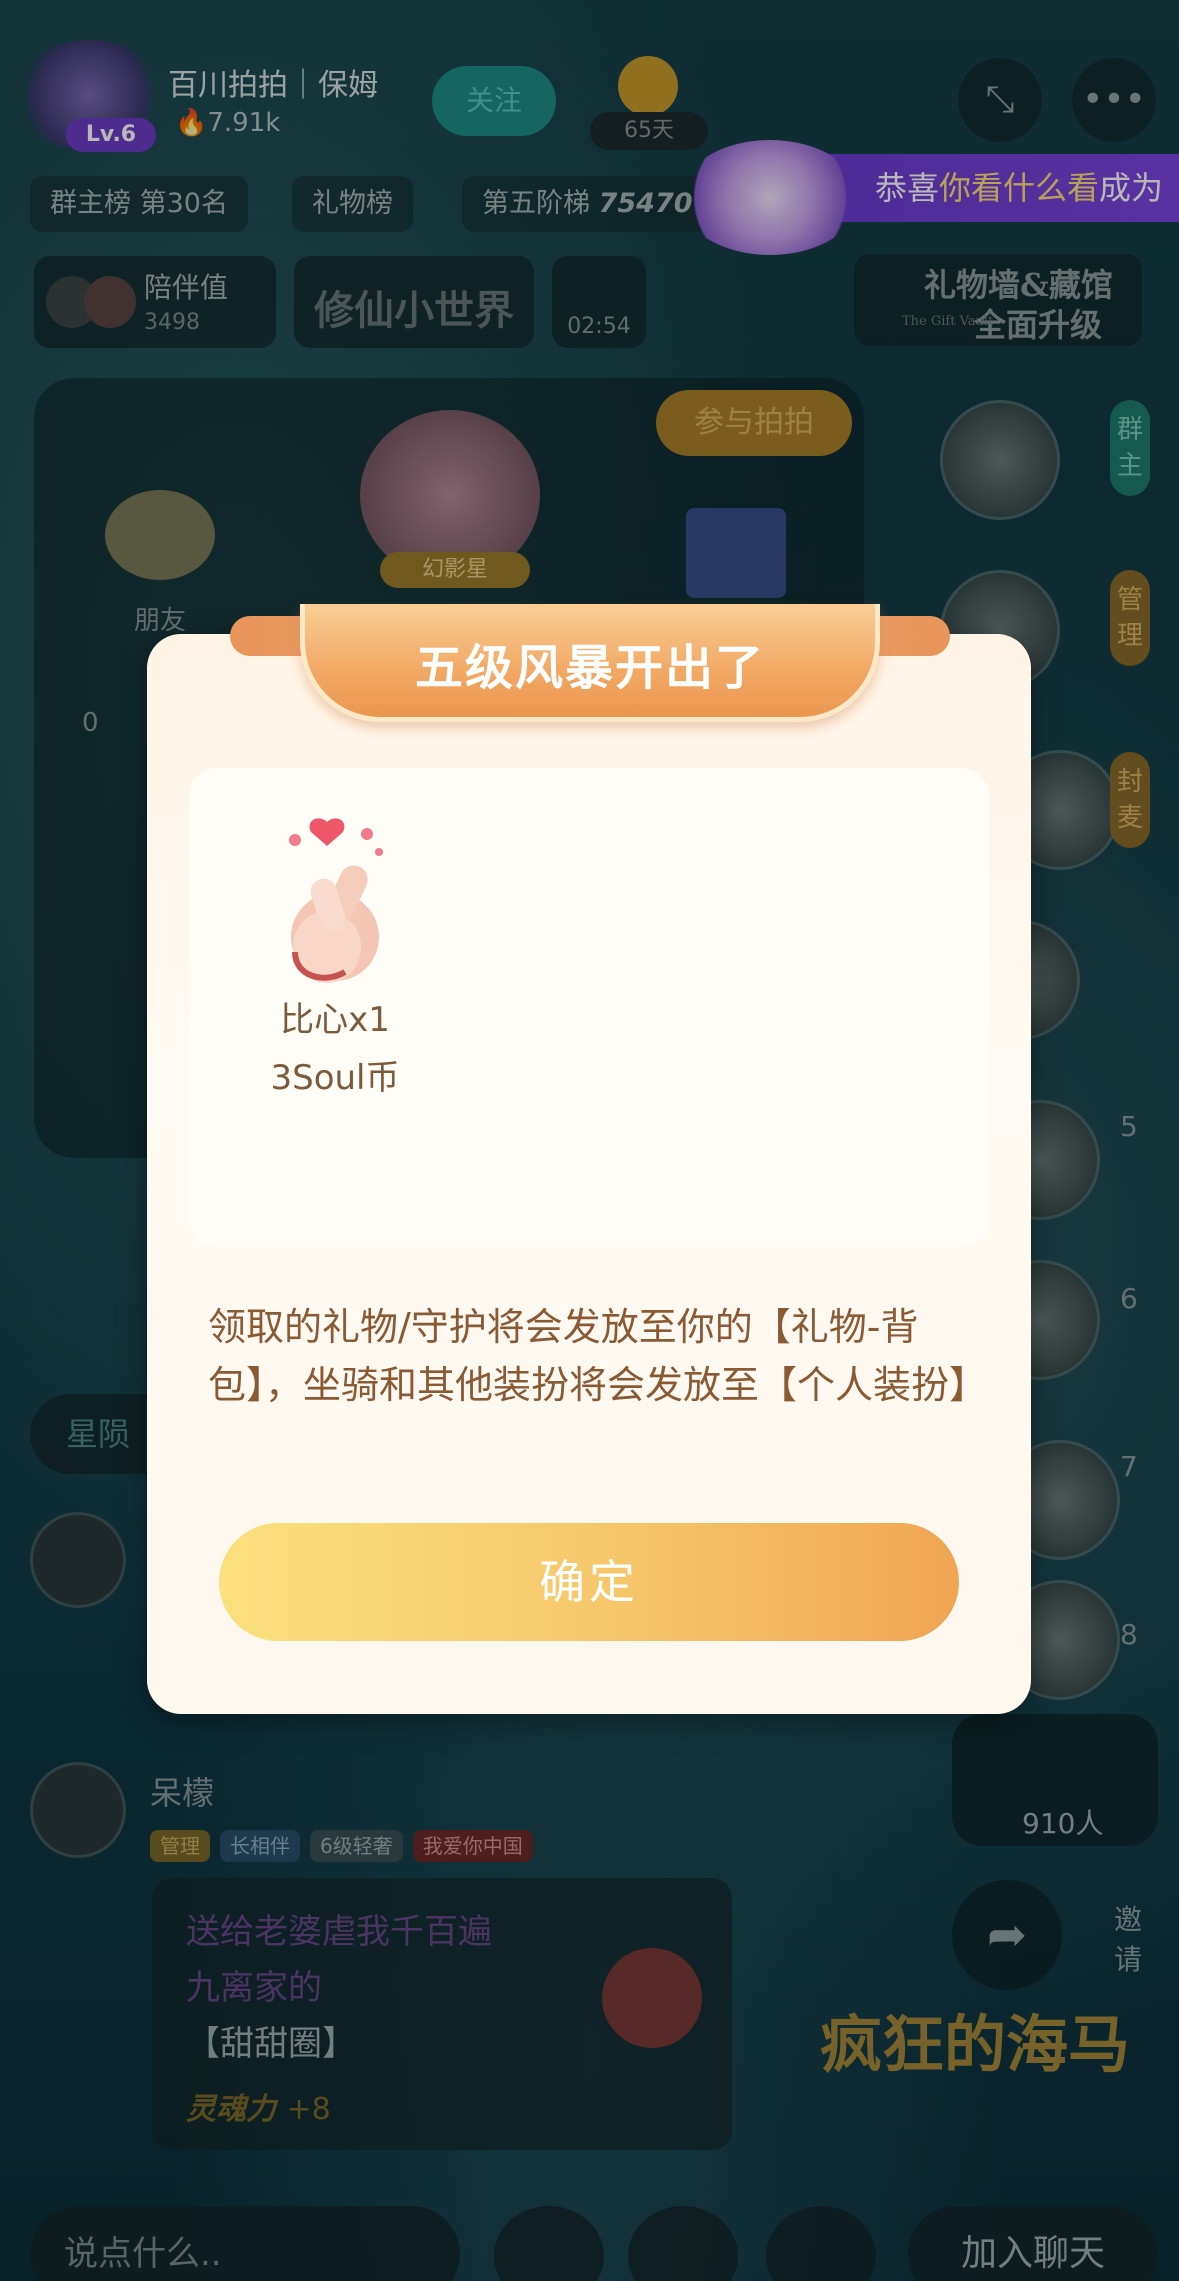  What do you see at coordinates (589, 1582) in the screenshot?
I see `confirm-button: 确定` at bounding box center [589, 1582].